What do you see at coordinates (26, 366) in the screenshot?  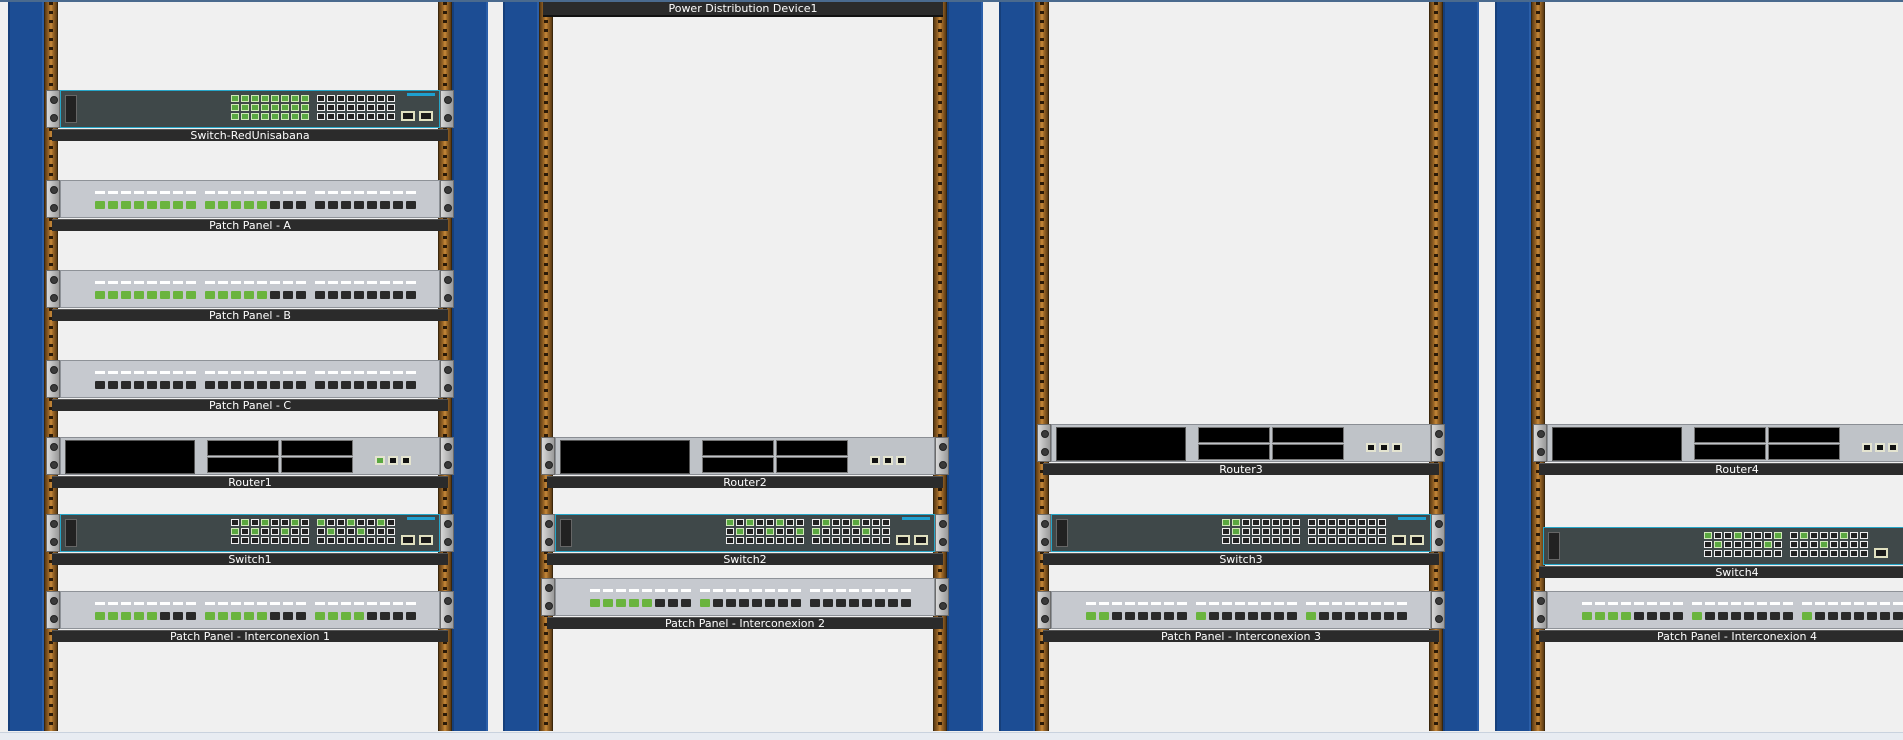 I see `rack-1-left-post` at bounding box center [26, 366].